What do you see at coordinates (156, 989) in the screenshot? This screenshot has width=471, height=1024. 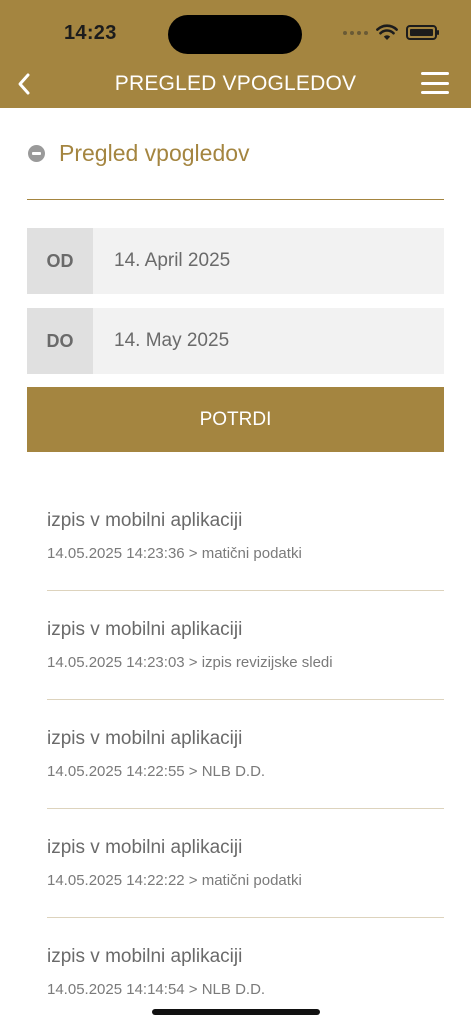 I see `item-detail: 14.05.2025 14:14:54 > NLB D.D.` at bounding box center [156, 989].